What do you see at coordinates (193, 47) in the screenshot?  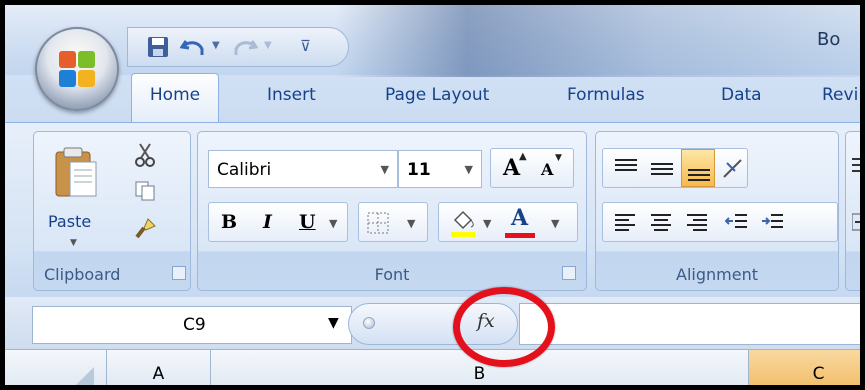 I see `undo-icon` at bounding box center [193, 47].